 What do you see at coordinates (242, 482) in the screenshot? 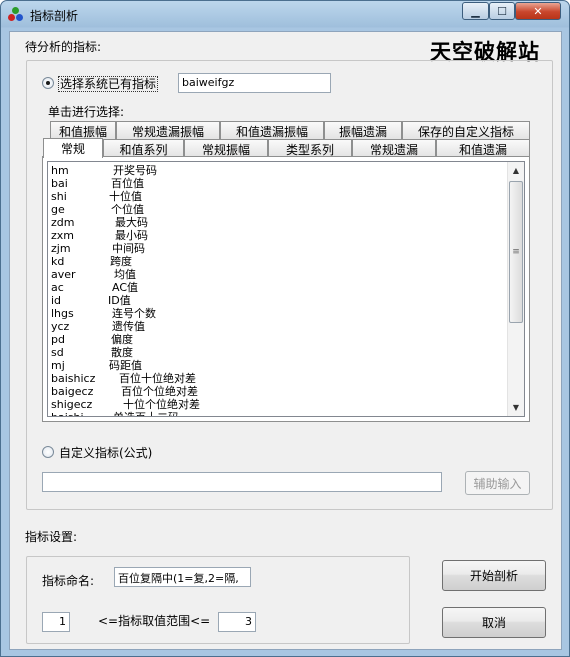
I see `custom-formula-input` at bounding box center [242, 482].